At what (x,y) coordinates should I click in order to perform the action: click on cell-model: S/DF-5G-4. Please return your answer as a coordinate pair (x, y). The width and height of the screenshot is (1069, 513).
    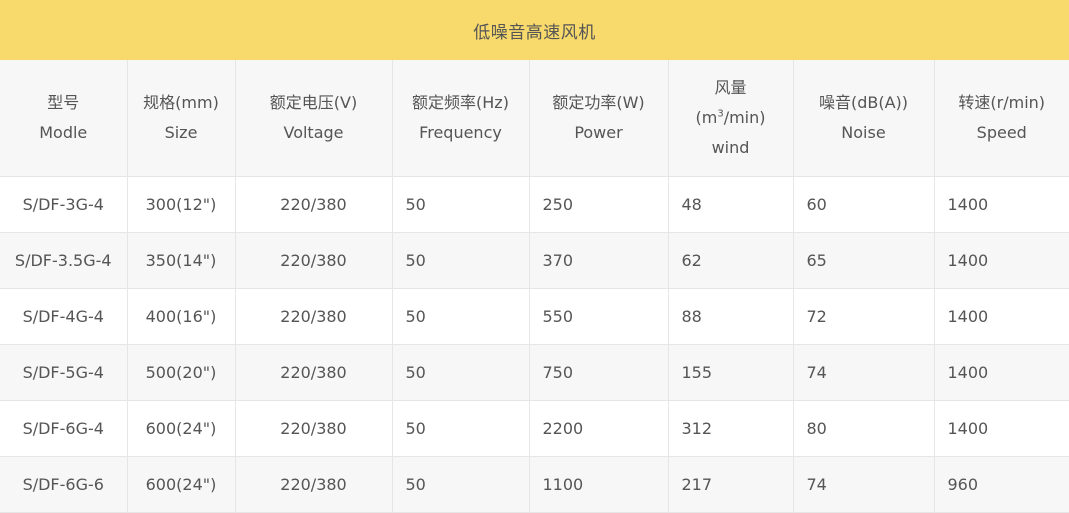
    Looking at the image, I should click on (64, 372).